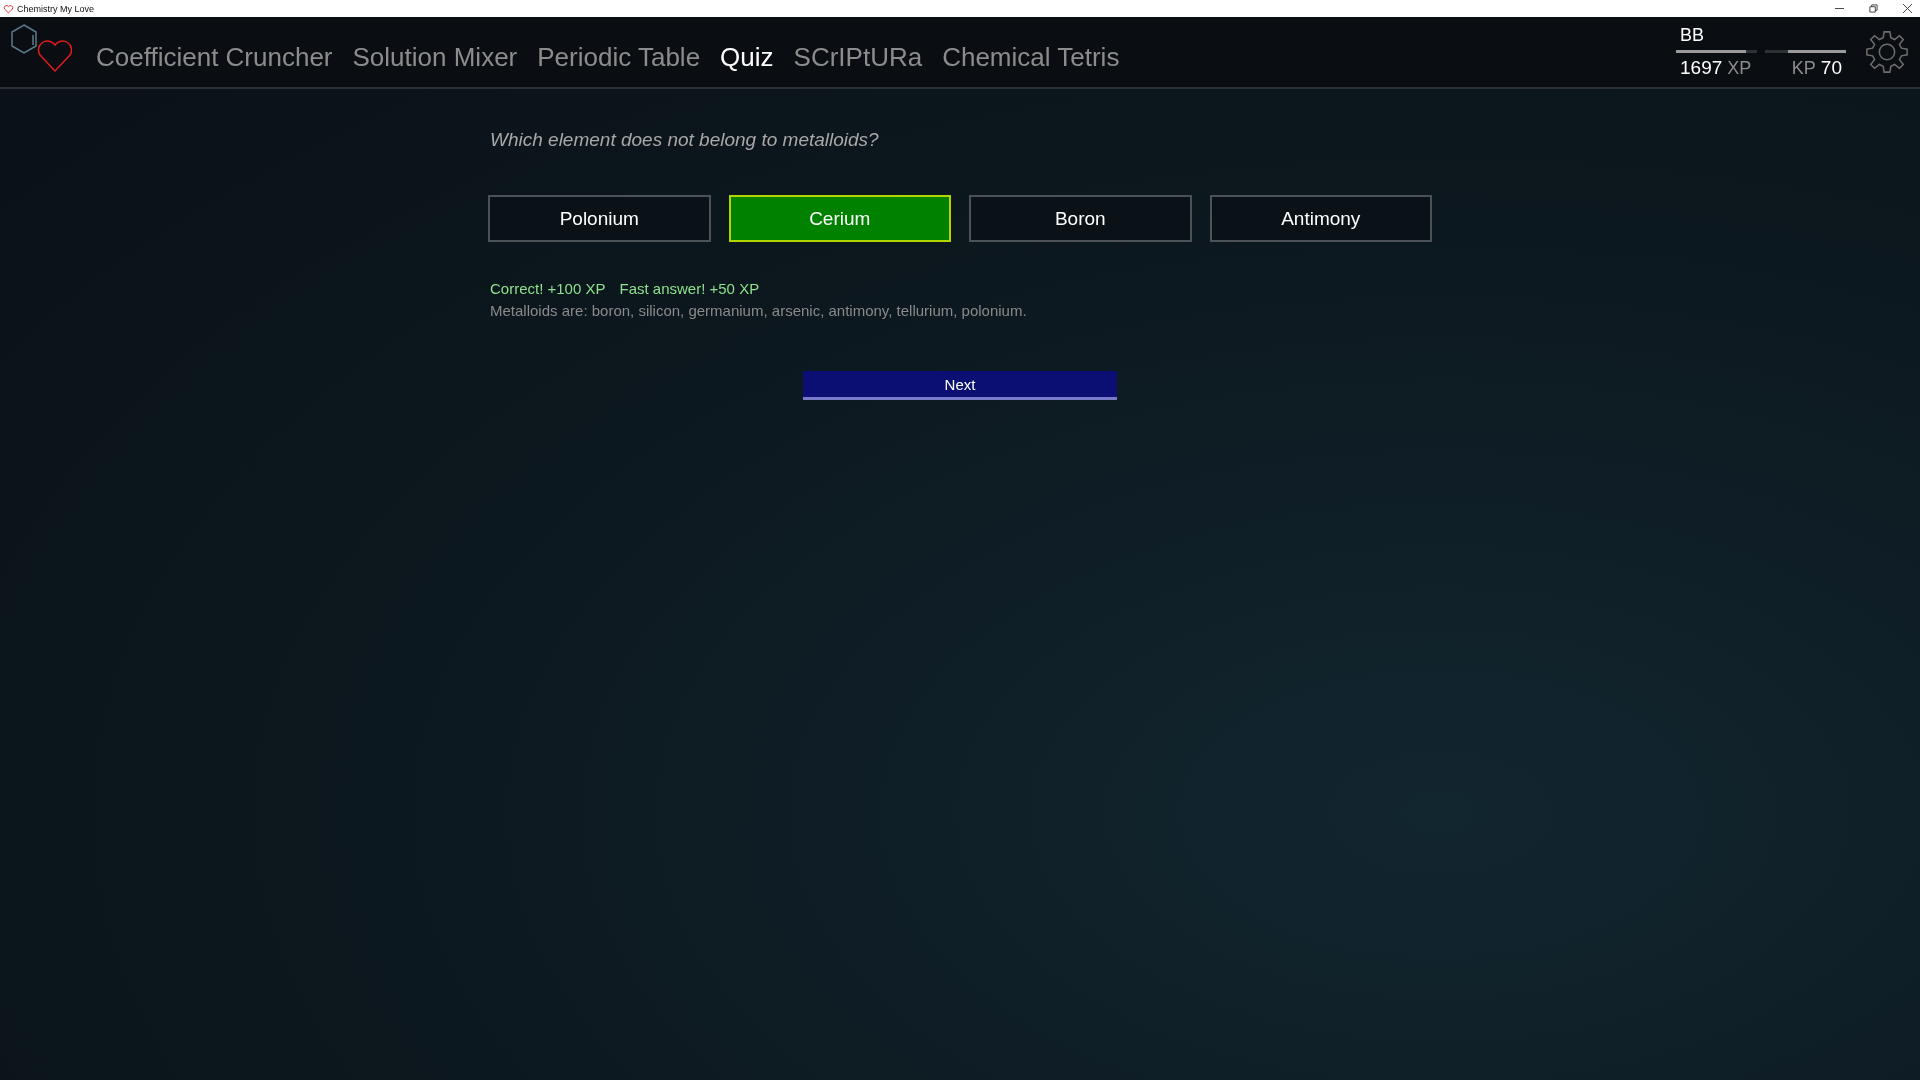 The width and height of the screenshot is (1920, 1080). What do you see at coordinates (214, 57) in the screenshot?
I see `nav-tab: Coefficient Cruncher` at bounding box center [214, 57].